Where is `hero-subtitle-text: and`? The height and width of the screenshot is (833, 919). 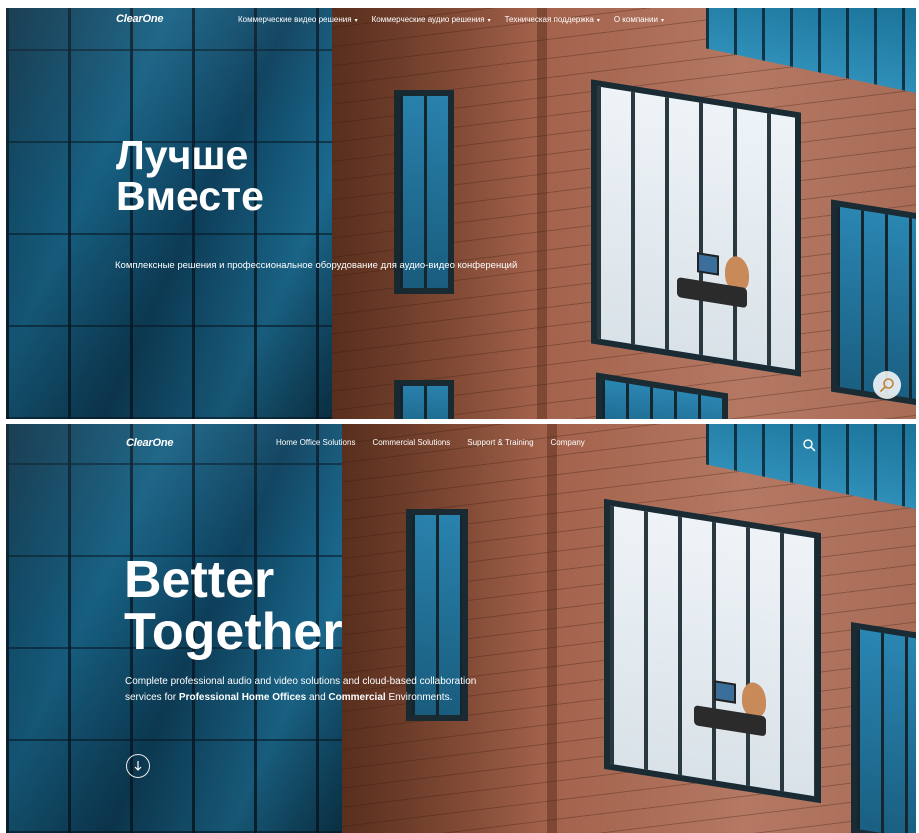
hero-subtitle-text: and is located at coordinates (317, 697).